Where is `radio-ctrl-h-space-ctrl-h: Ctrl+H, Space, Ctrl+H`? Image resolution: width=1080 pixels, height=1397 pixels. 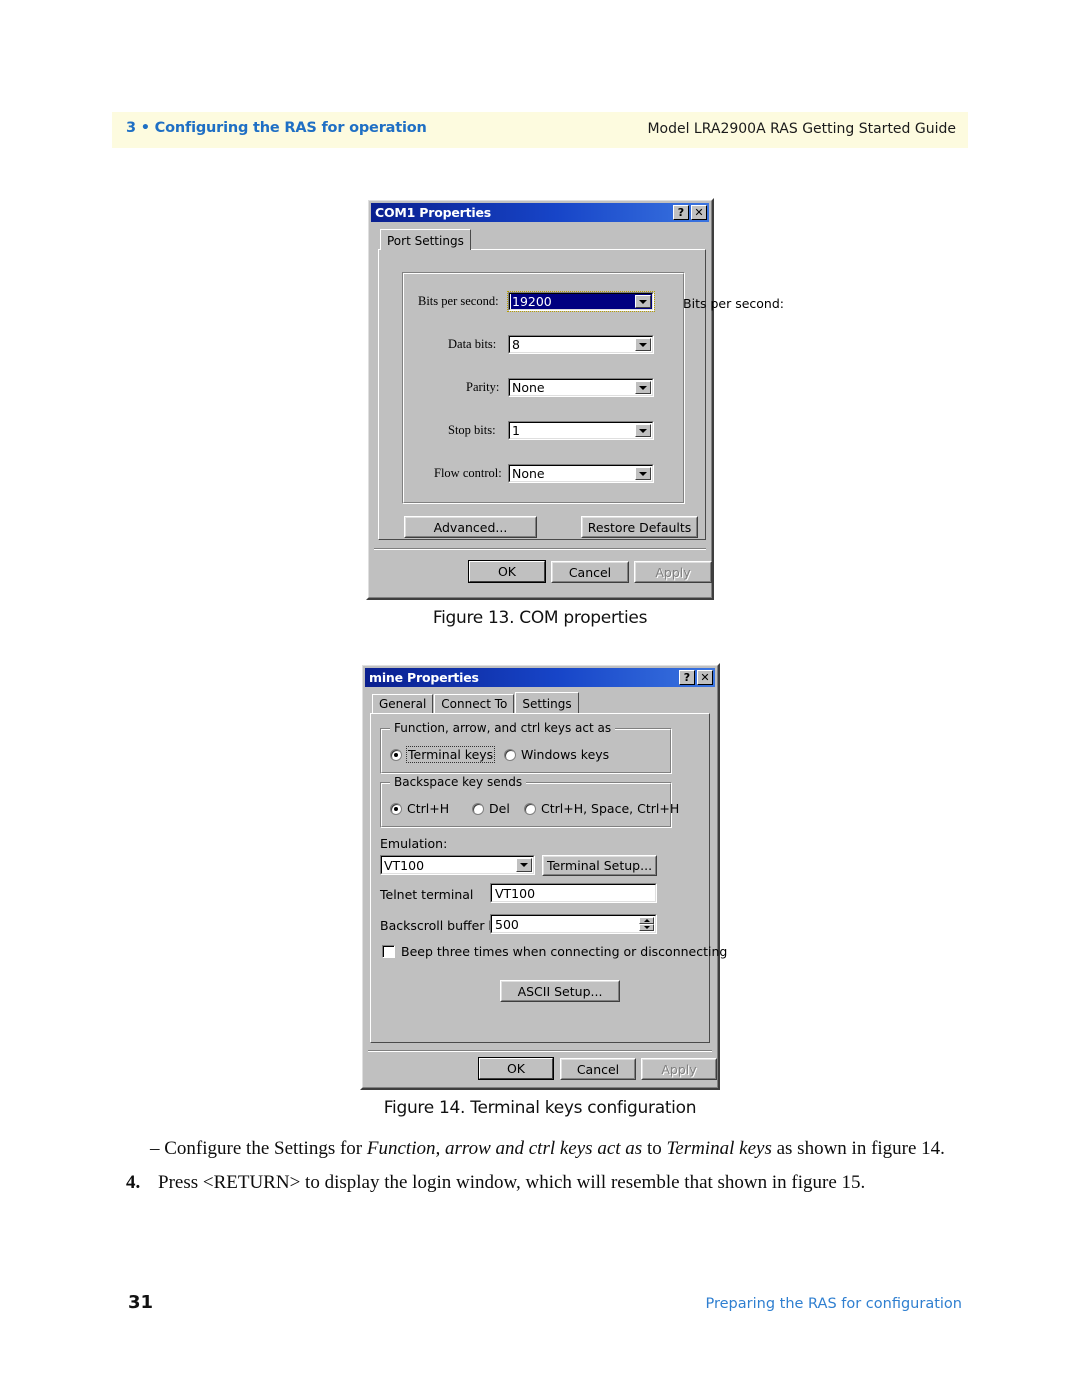
radio-ctrl-h-space-ctrl-h: Ctrl+H, Space, Ctrl+H is located at coordinates (601, 808).